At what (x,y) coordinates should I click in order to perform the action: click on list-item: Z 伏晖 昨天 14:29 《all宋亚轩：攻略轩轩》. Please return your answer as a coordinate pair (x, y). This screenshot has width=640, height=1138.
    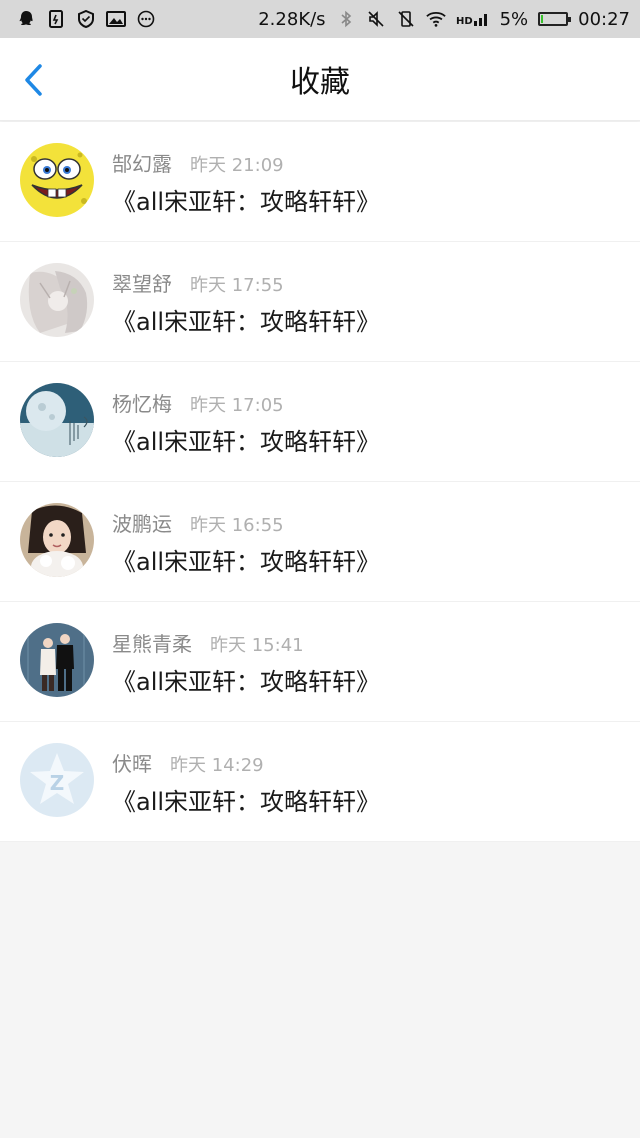
    Looking at the image, I should click on (320, 782).